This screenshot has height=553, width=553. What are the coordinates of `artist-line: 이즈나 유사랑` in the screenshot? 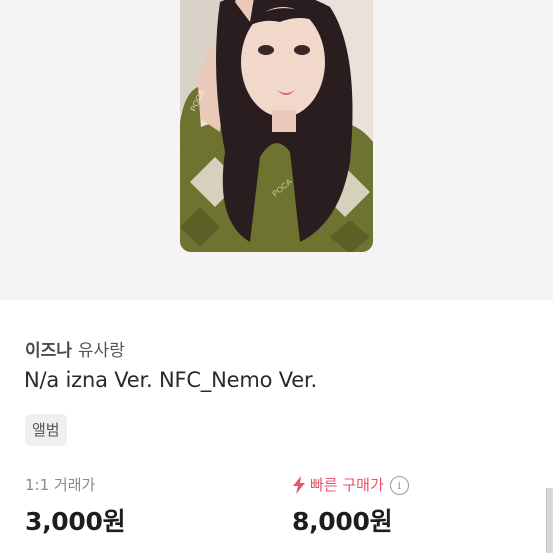 It's located at (75, 348).